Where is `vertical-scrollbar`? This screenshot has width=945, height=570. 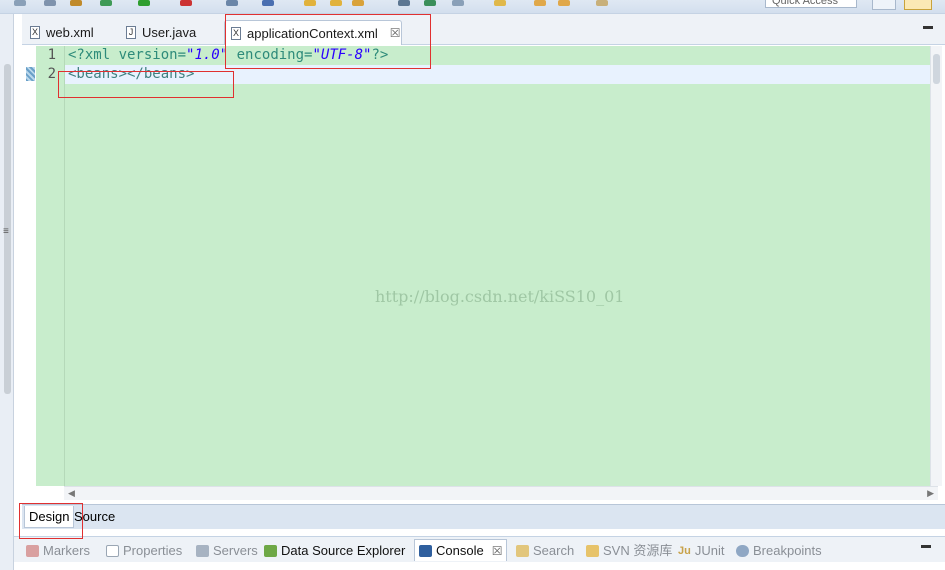 vertical-scrollbar is located at coordinates (936, 266).